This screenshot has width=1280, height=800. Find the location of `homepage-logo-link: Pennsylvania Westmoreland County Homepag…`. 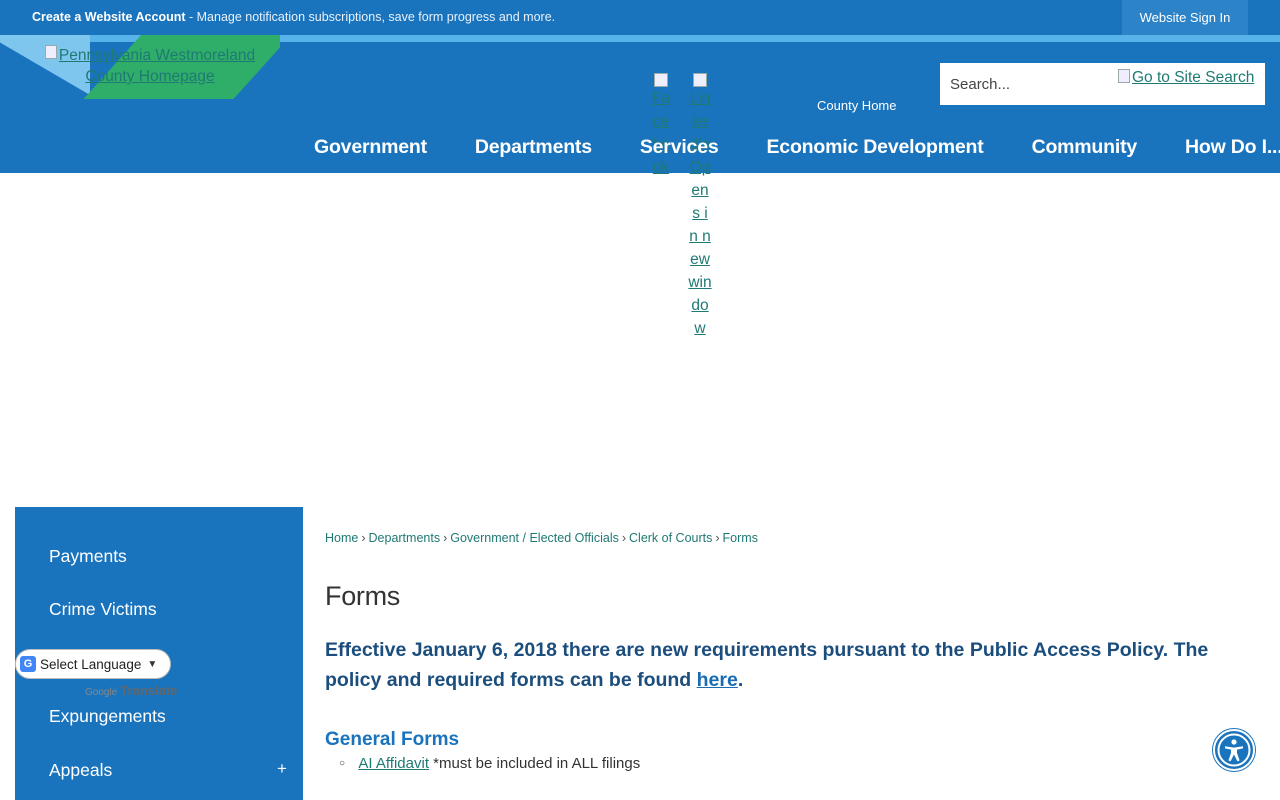

homepage-logo-link: Pennsylvania Westmoreland County Homepag… is located at coordinates (150, 66).